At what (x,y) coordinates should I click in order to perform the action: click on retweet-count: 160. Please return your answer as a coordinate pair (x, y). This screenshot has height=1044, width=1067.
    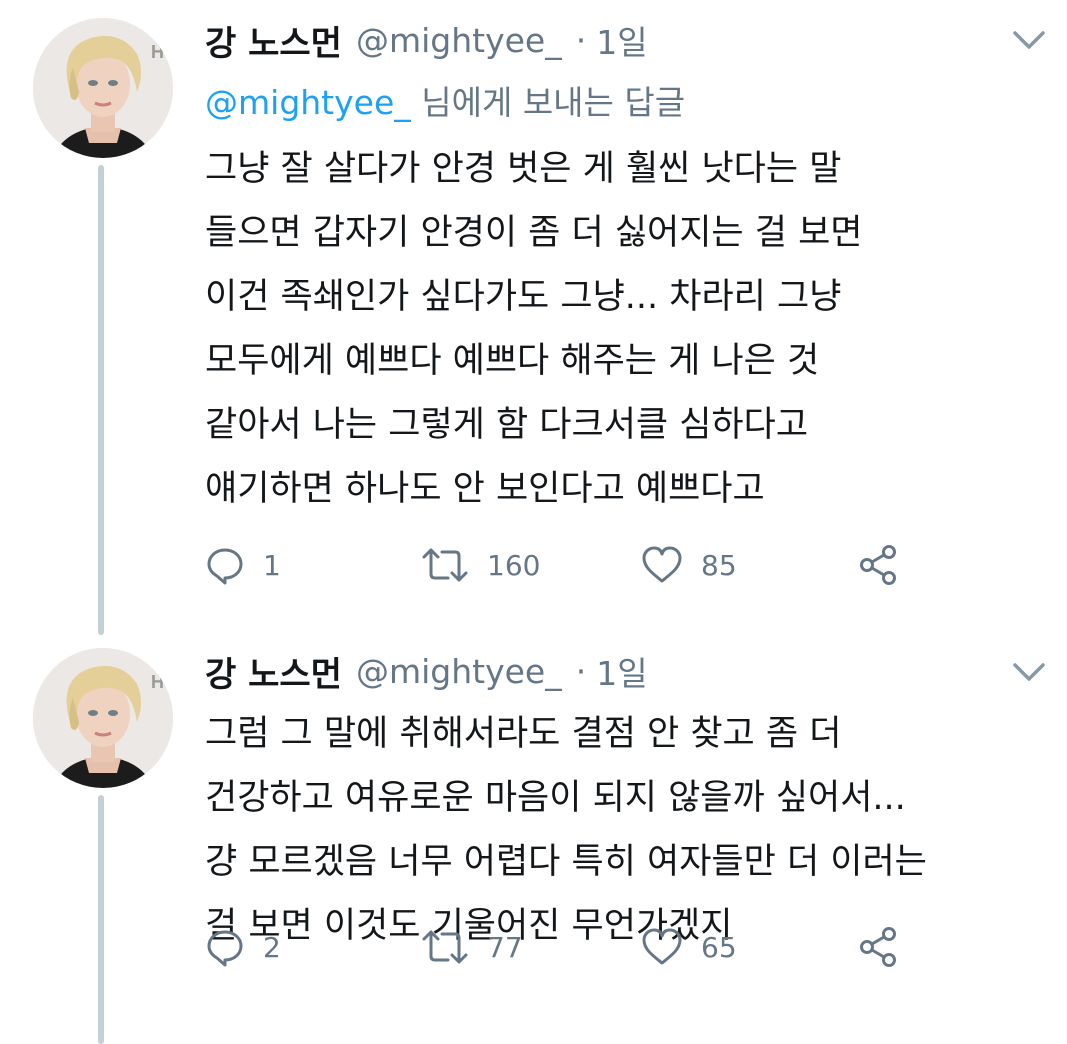
    Looking at the image, I should click on (514, 565).